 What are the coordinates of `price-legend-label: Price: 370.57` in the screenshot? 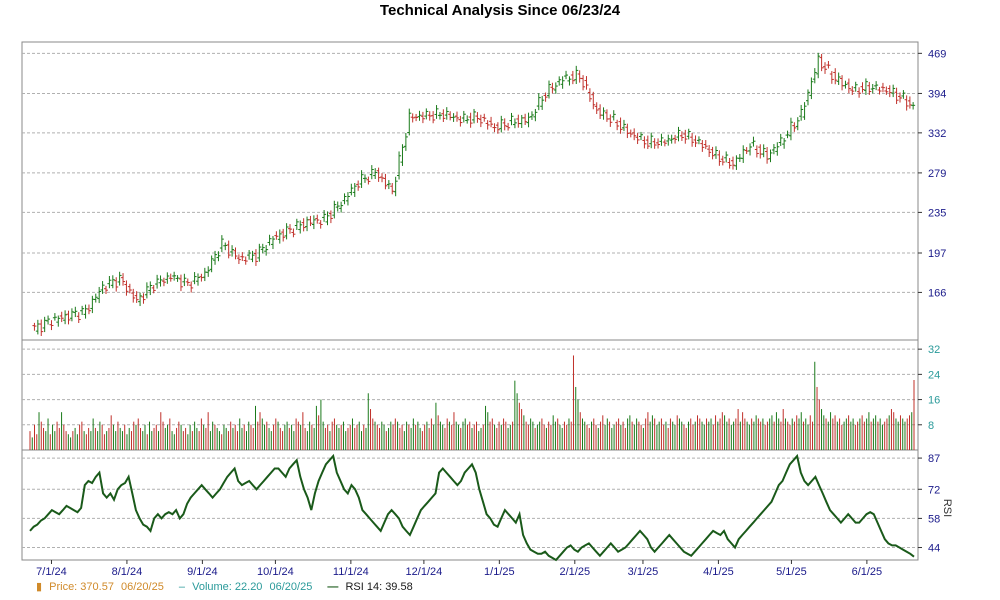 It's located at (81, 587).